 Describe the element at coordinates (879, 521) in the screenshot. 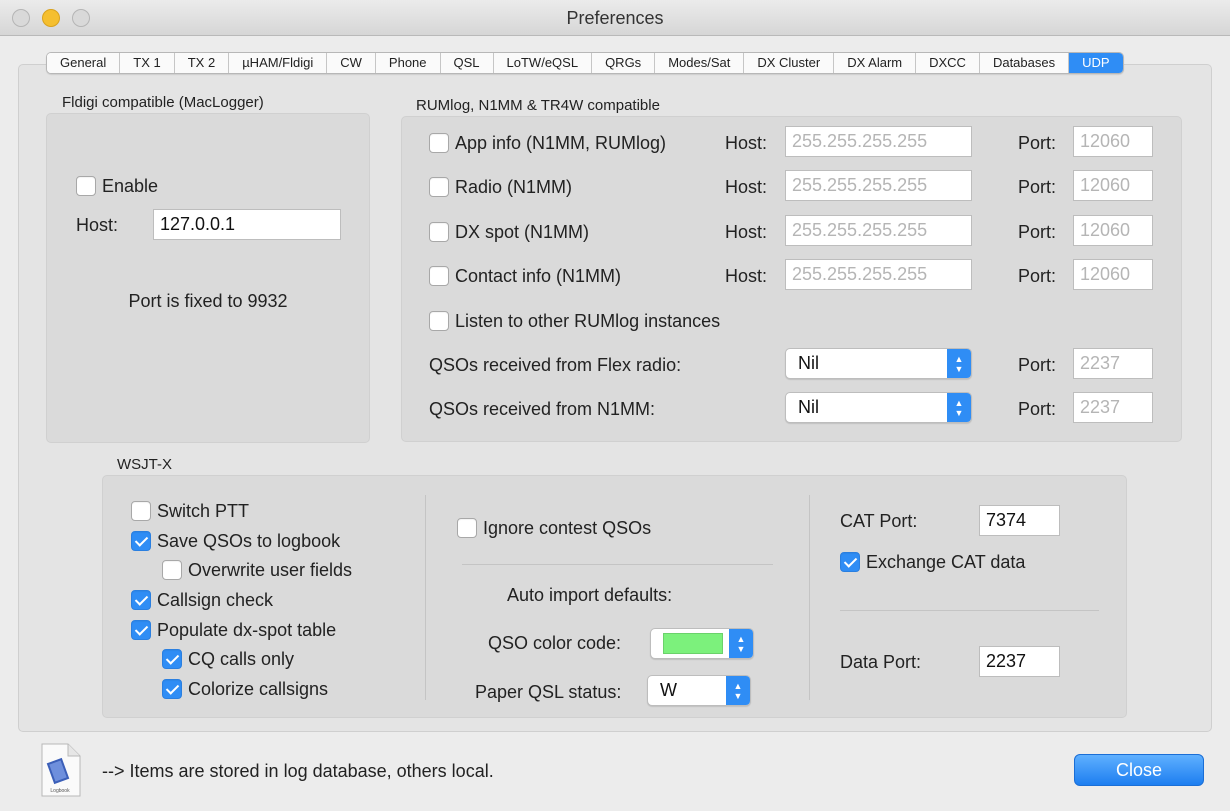

I see `cat-port-label: CAT Port:` at that location.